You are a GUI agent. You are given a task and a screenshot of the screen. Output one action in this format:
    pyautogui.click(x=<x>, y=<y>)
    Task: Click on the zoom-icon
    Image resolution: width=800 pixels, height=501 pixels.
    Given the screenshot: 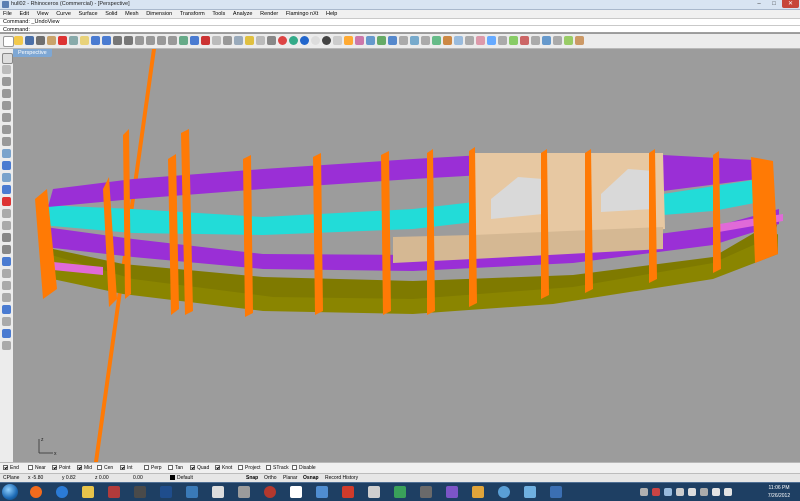 What is the action you would take?
    pyautogui.click(x=139, y=40)
    